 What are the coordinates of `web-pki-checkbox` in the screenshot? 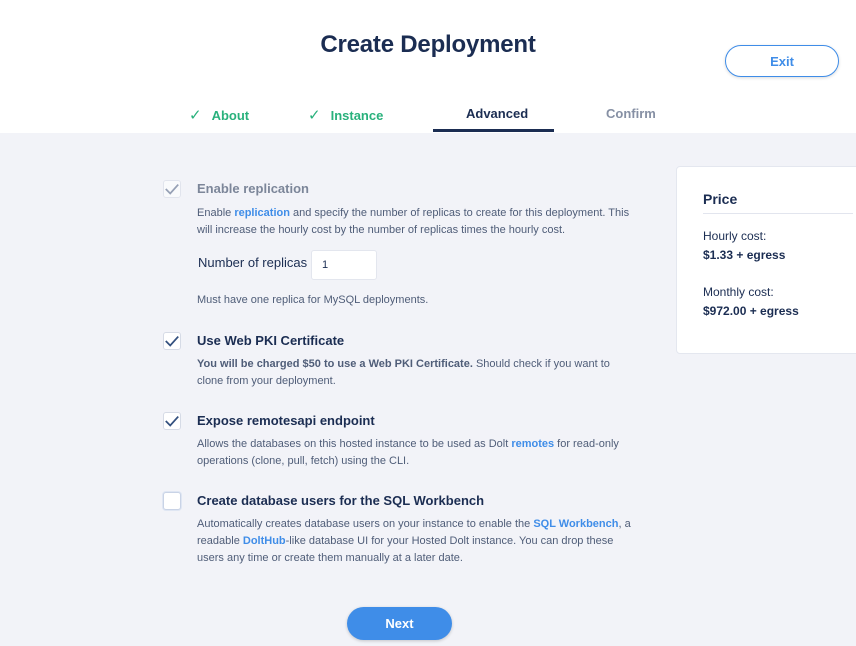 It's located at (172, 341).